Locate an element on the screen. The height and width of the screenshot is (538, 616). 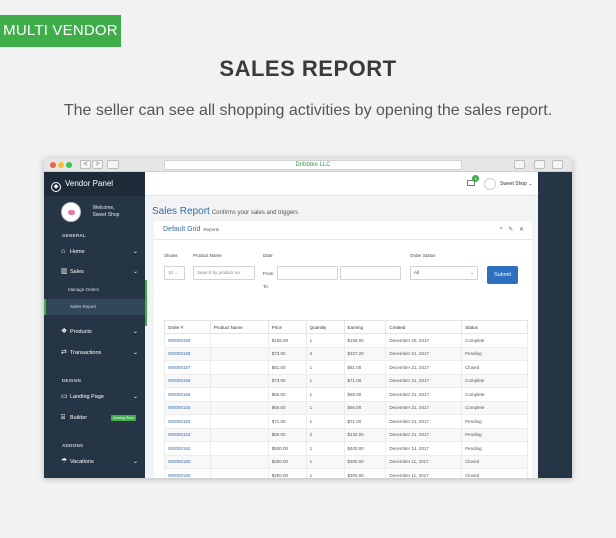
panel-header: Default Grid Reports ^ ✎ ✕ is located at coordinates (343, 230).